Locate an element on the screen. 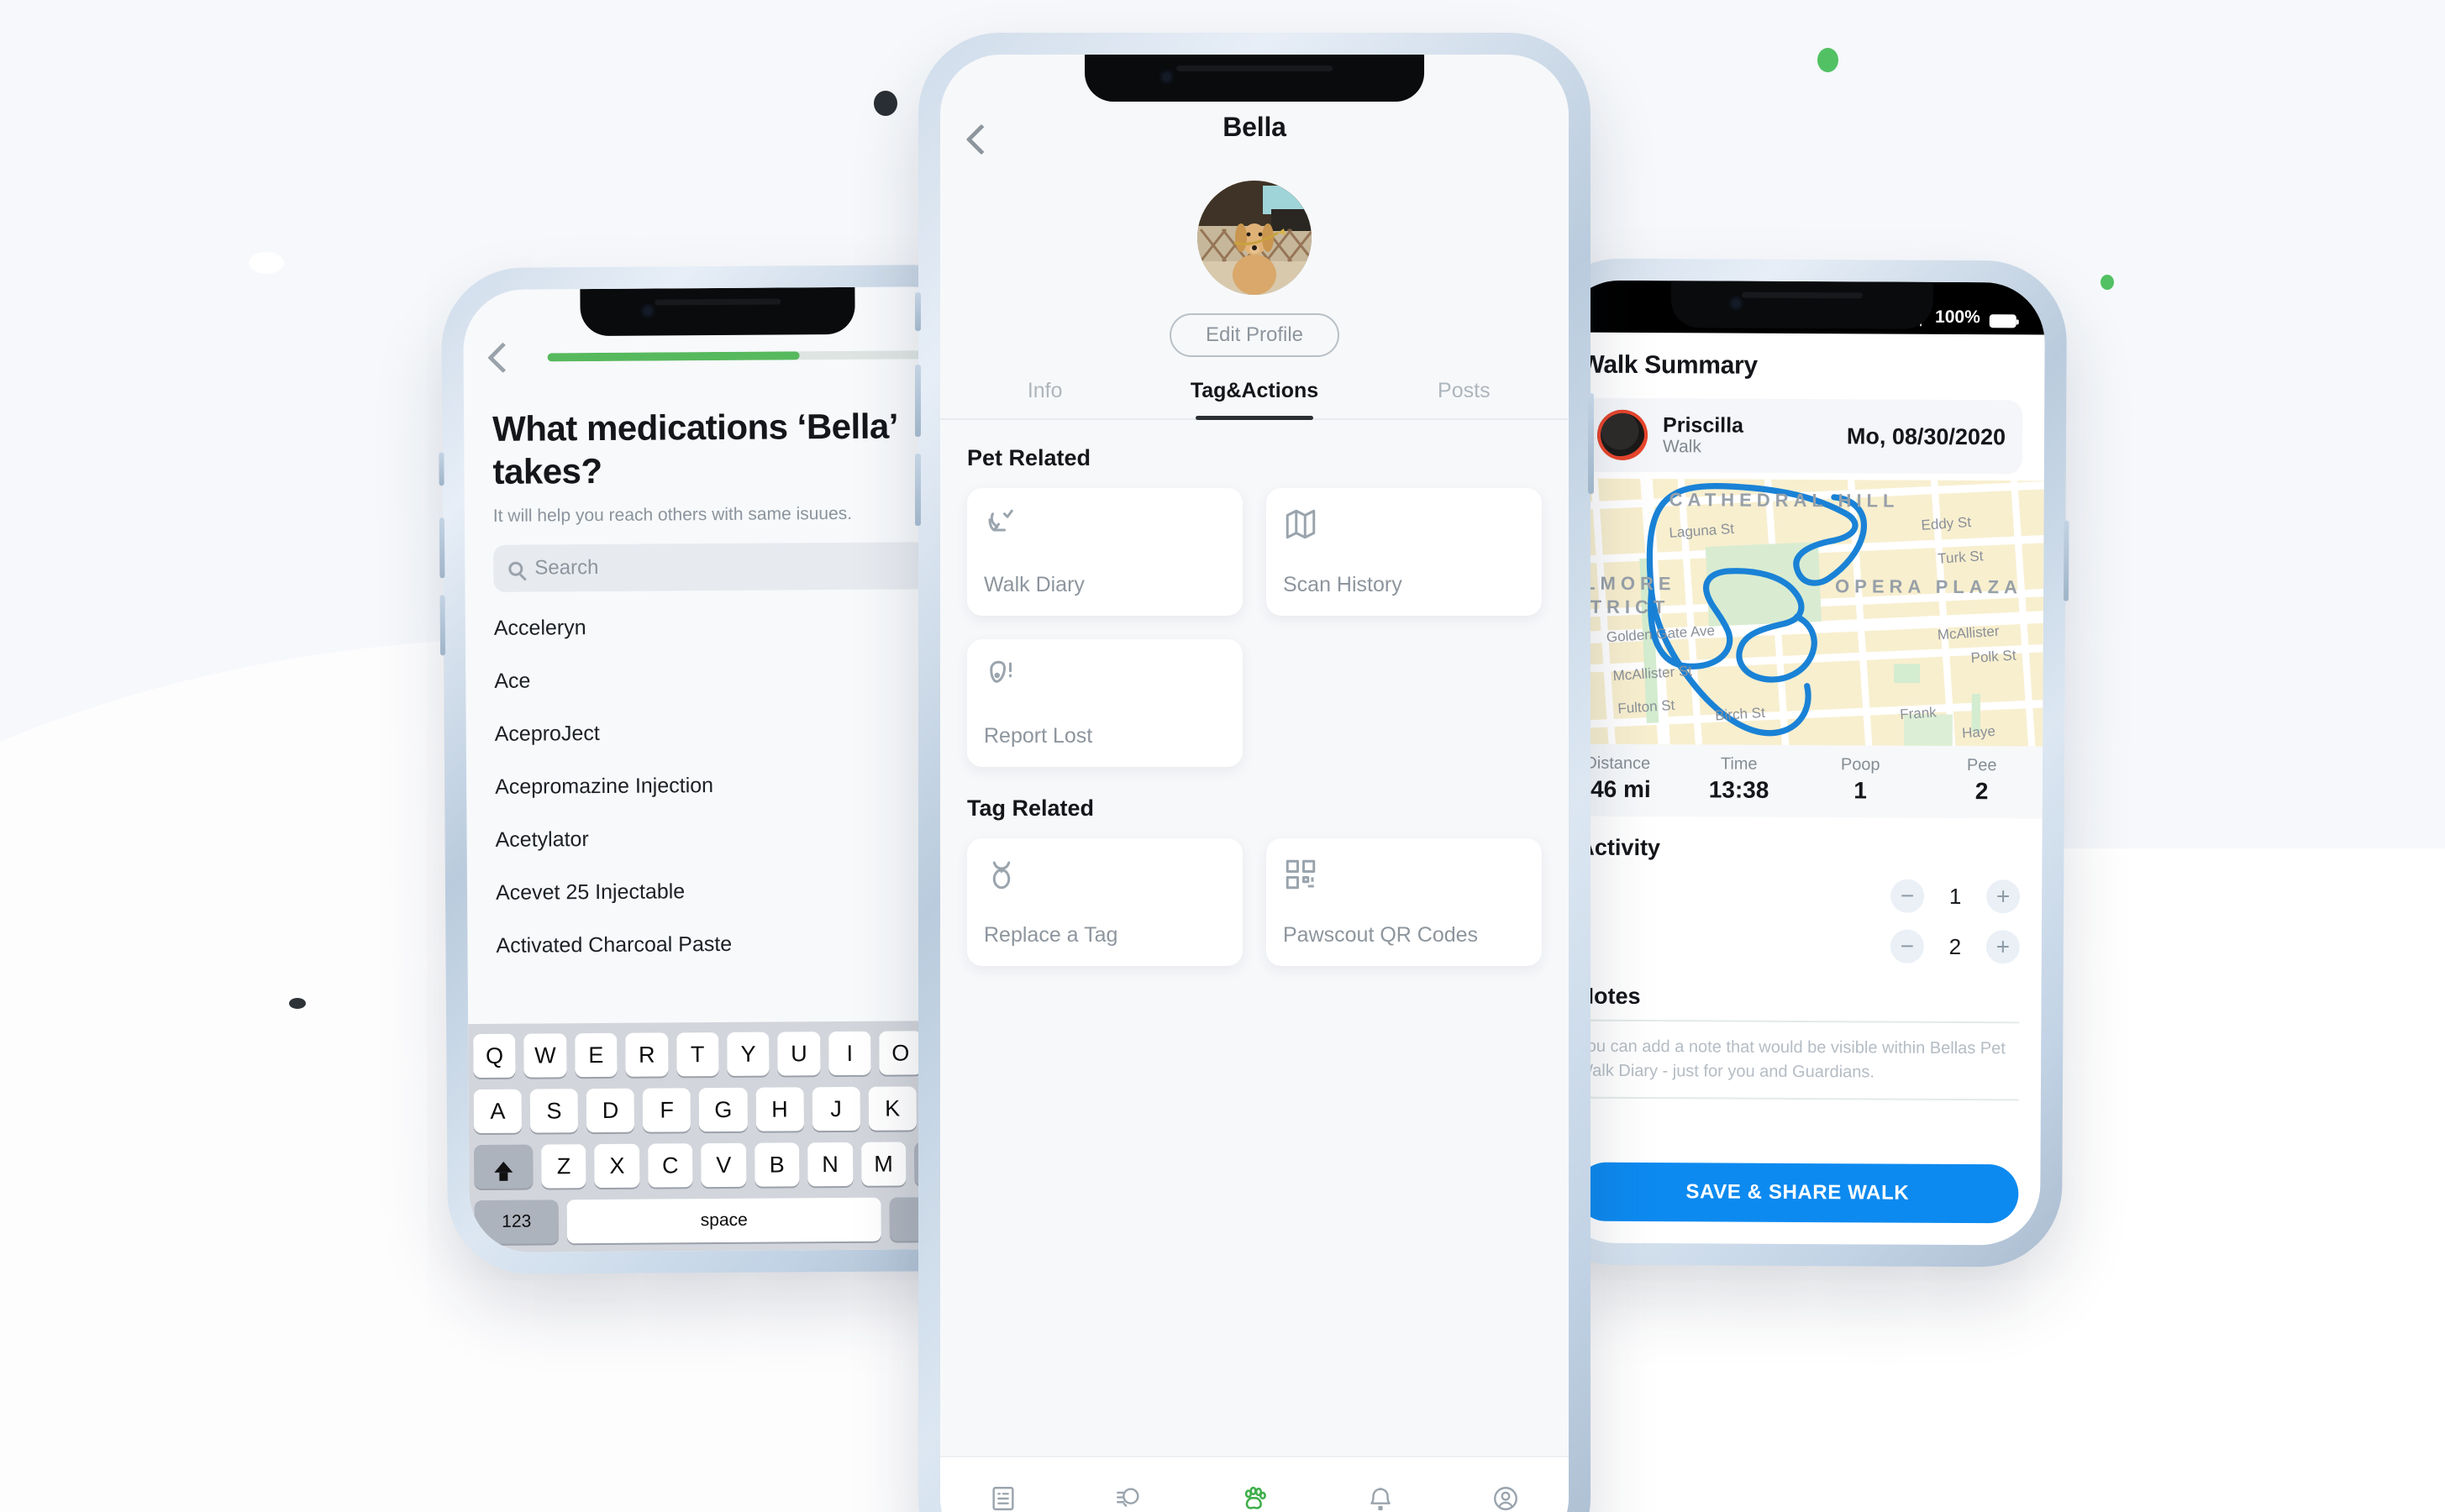 The width and height of the screenshot is (2445, 1512). feed-icon is located at coordinates (1003, 1498).